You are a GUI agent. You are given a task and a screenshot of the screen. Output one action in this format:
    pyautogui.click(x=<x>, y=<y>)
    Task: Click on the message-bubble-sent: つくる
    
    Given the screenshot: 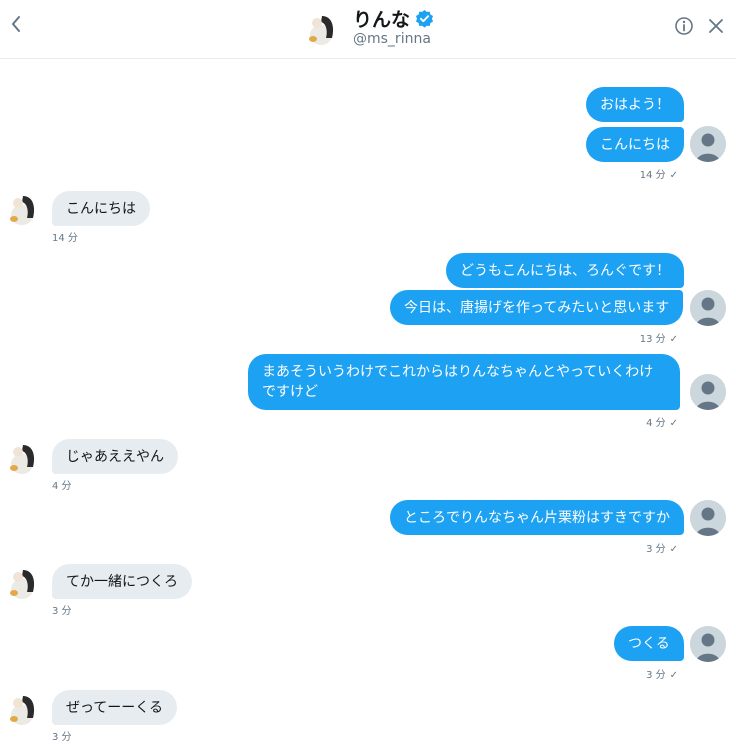 What is the action you would take?
    pyautogui.click(x=649, y=643)
    